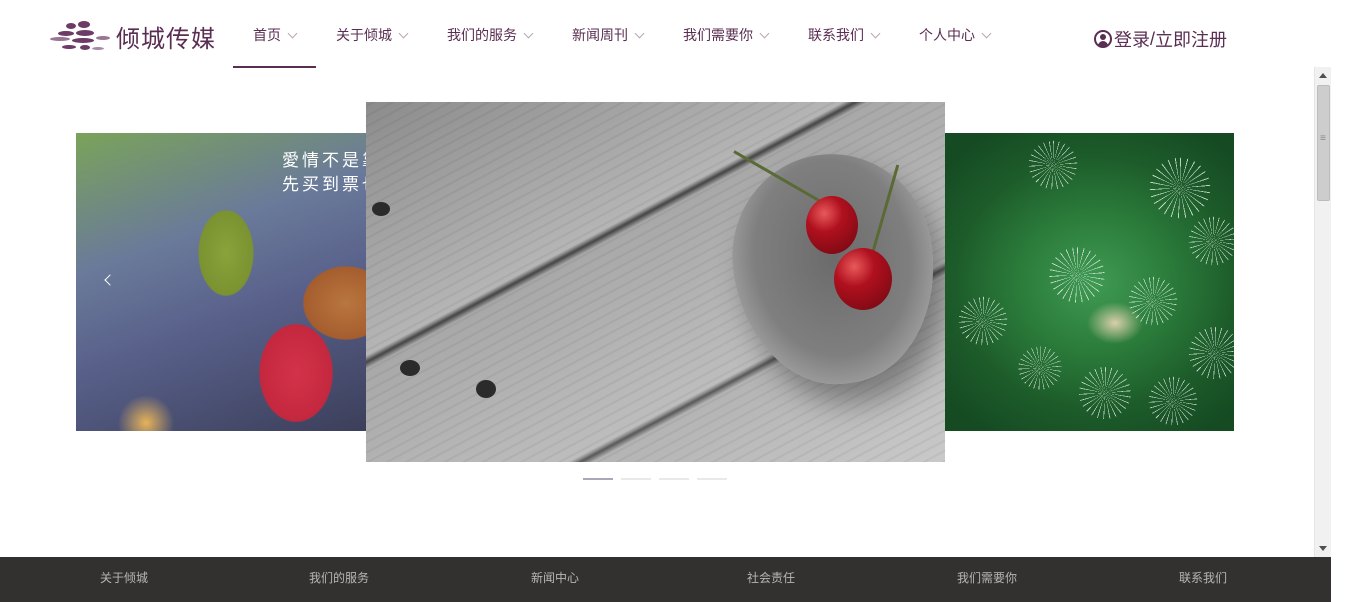 The height and width of the screenshot is (602, 1345). I want to click on nav-item-home: 首页, so click(274, 35).